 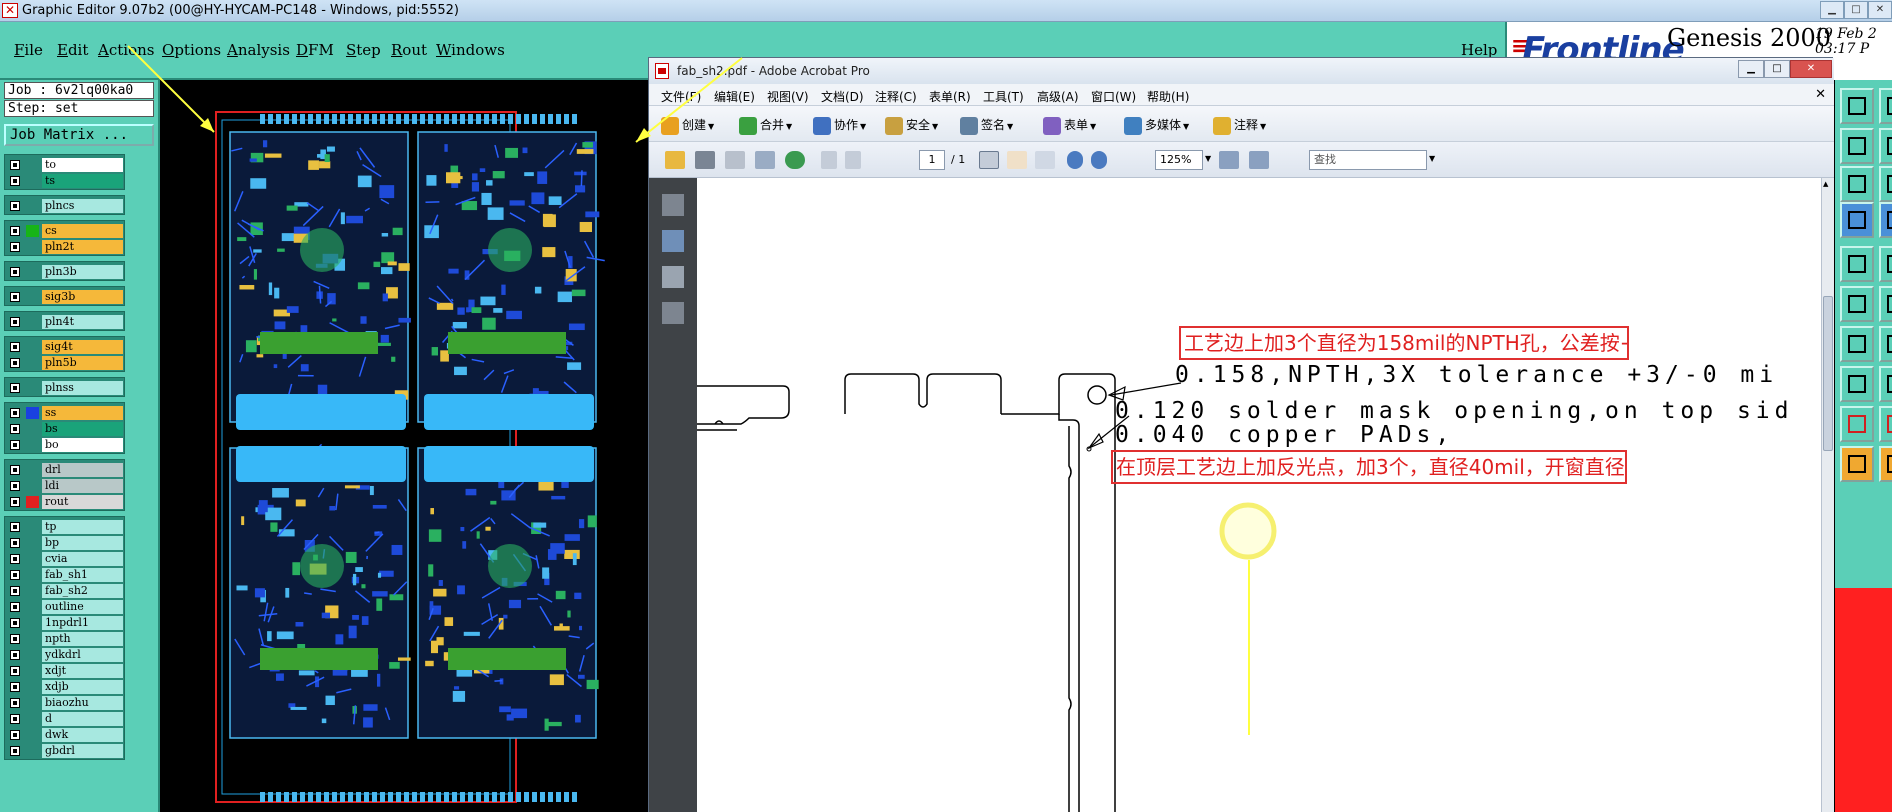 What do you see at coordinates (1168, 96) in the screenshot?
I see `acro-menu-help: 帮助(H)` at bounding box center [1168, 96].